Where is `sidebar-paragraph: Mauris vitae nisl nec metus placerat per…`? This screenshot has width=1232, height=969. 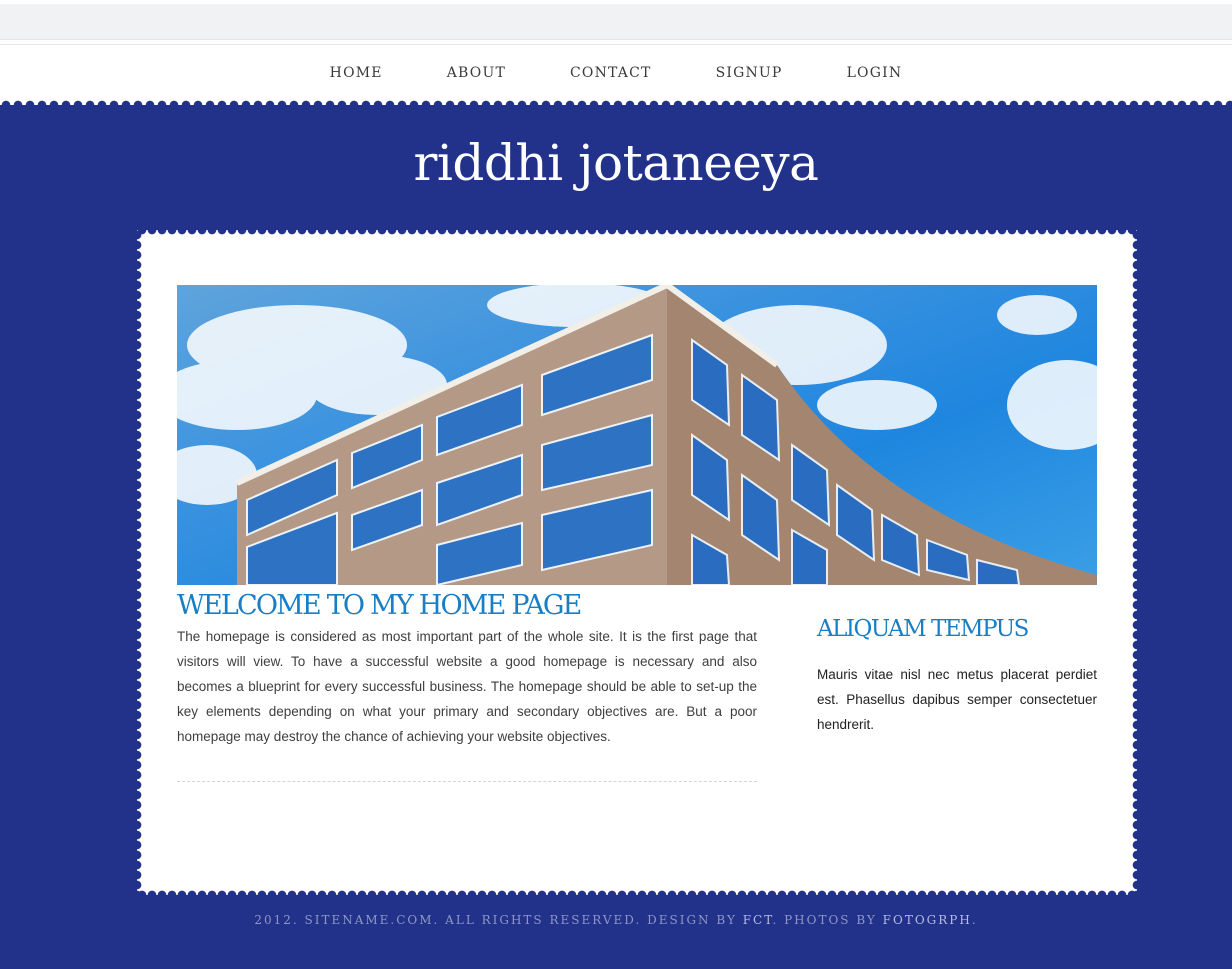 sidebar-paragraph: Mauris vitae nisl nec metus placerat per… is located at coordinates (957, 699).